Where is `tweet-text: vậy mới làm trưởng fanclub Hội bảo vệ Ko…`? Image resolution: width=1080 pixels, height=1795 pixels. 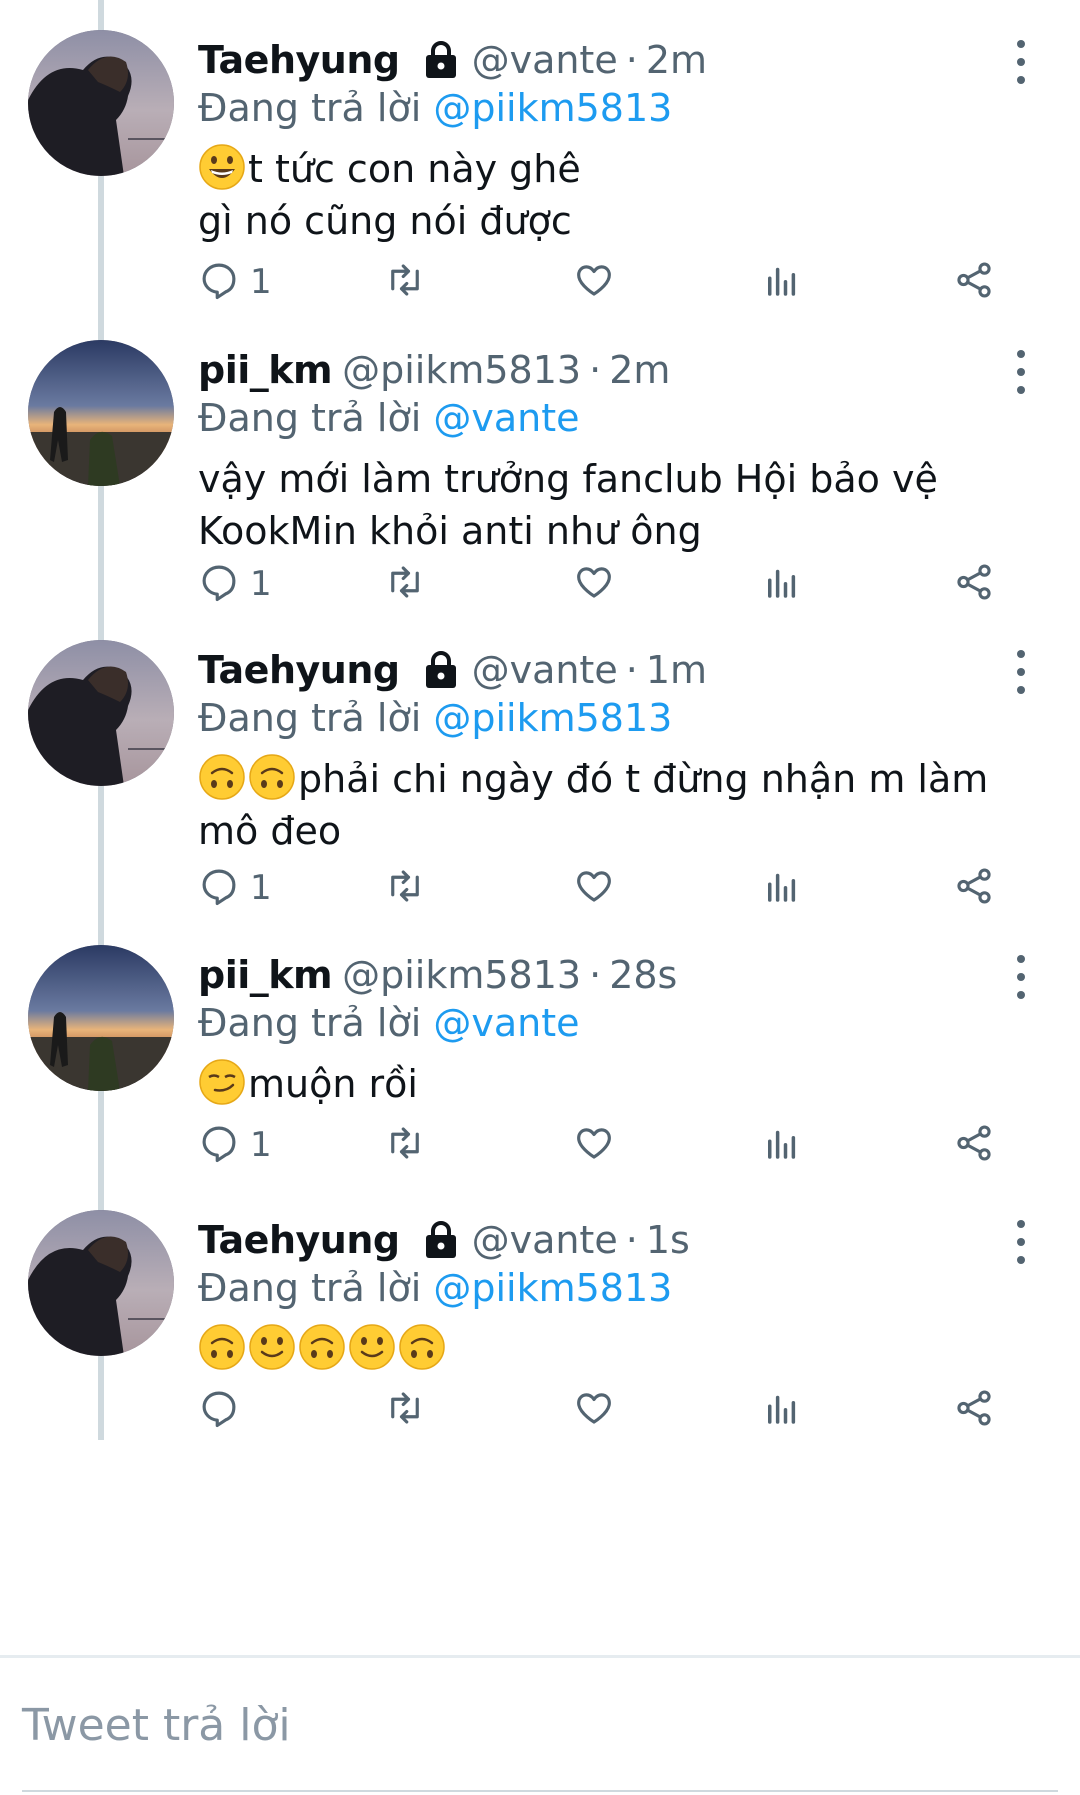 tweet-text: vậy mới làm trưởng fanclub Hội bảo vệ Ko… is located at coordinates (608, 505).